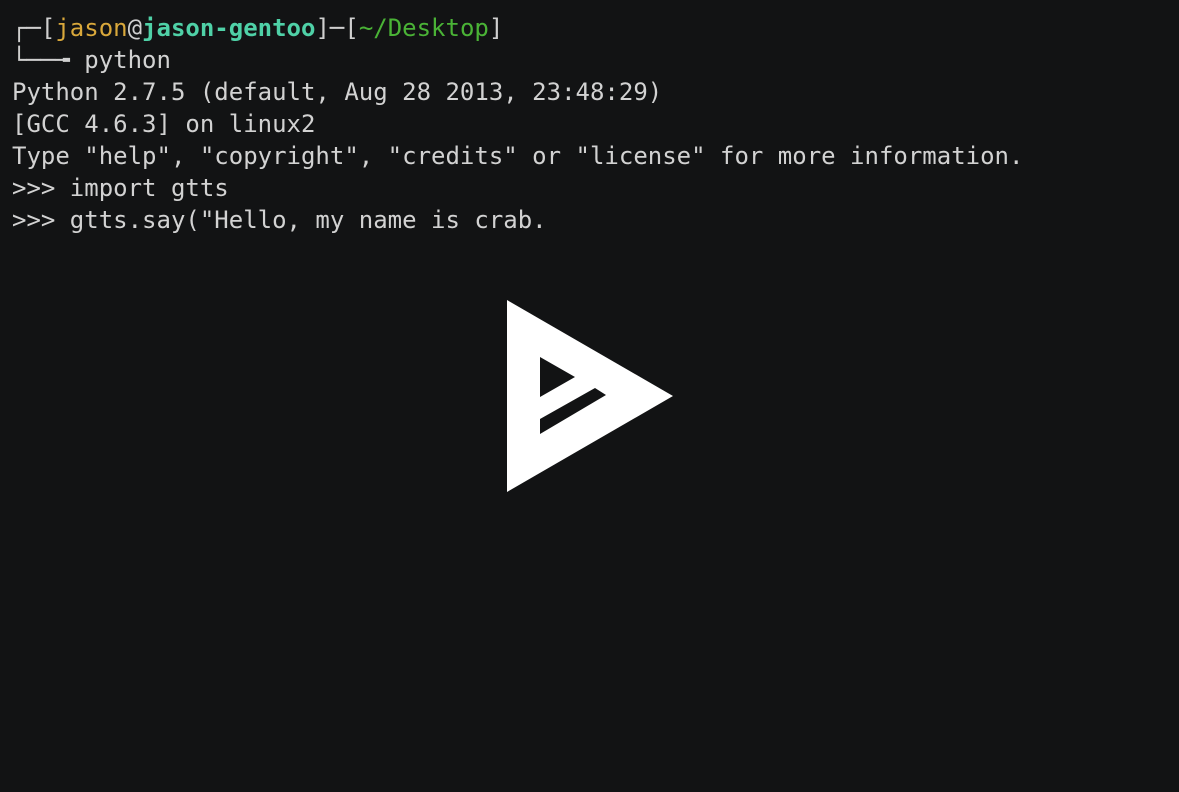  Describe the element at coordinates (279, 220) in the screenshot. I see `output-line-say: >>> gtts.say("Hello, my name is crab.` at that location.